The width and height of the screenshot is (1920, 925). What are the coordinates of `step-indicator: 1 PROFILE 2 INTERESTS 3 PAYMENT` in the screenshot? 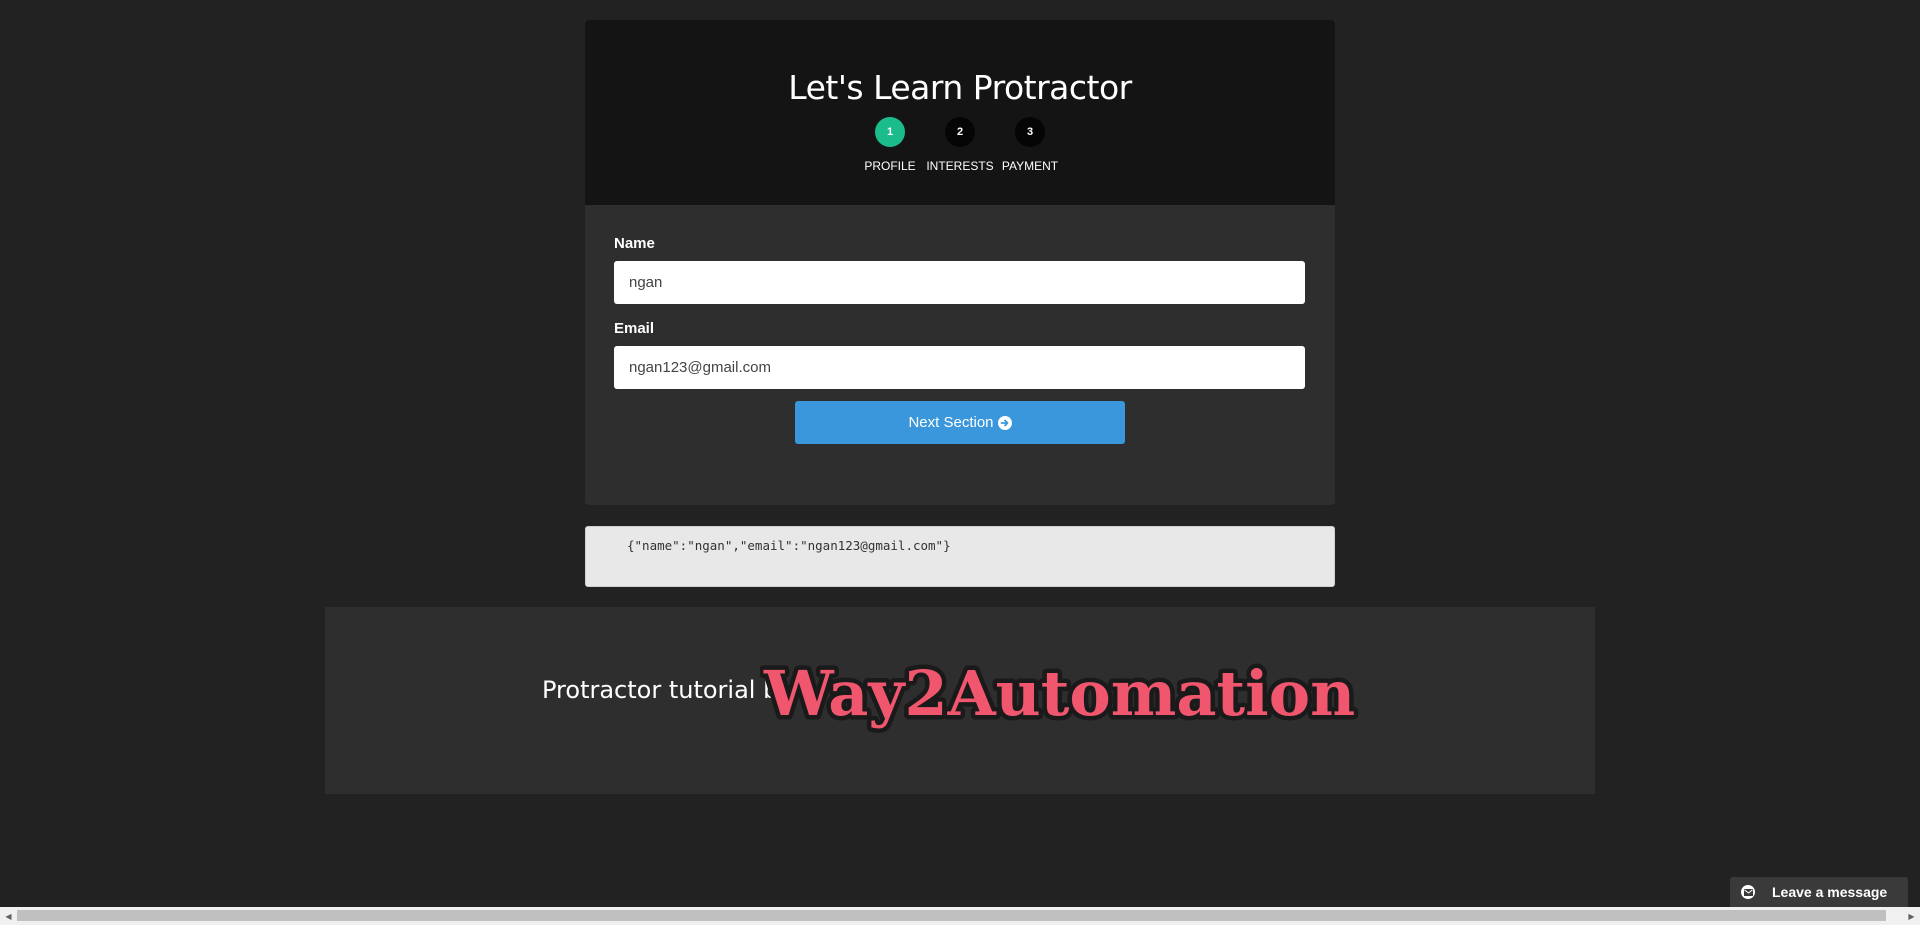 It's located at (960, 145).